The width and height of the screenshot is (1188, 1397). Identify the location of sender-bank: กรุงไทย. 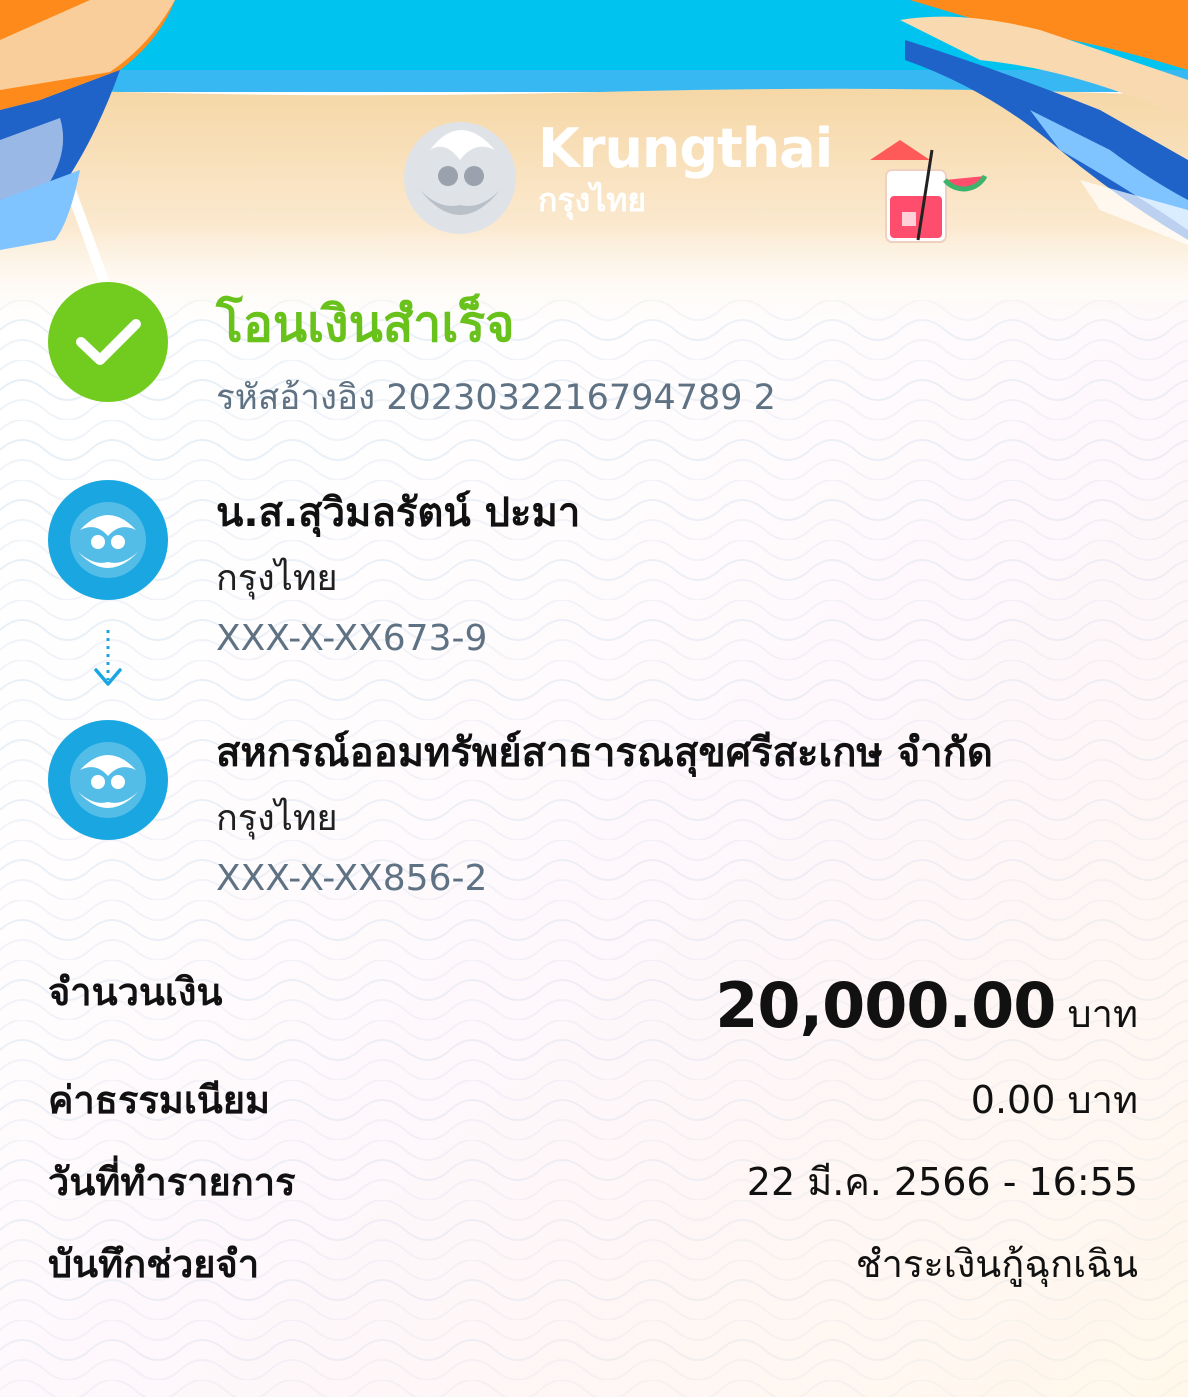
(277, 578).